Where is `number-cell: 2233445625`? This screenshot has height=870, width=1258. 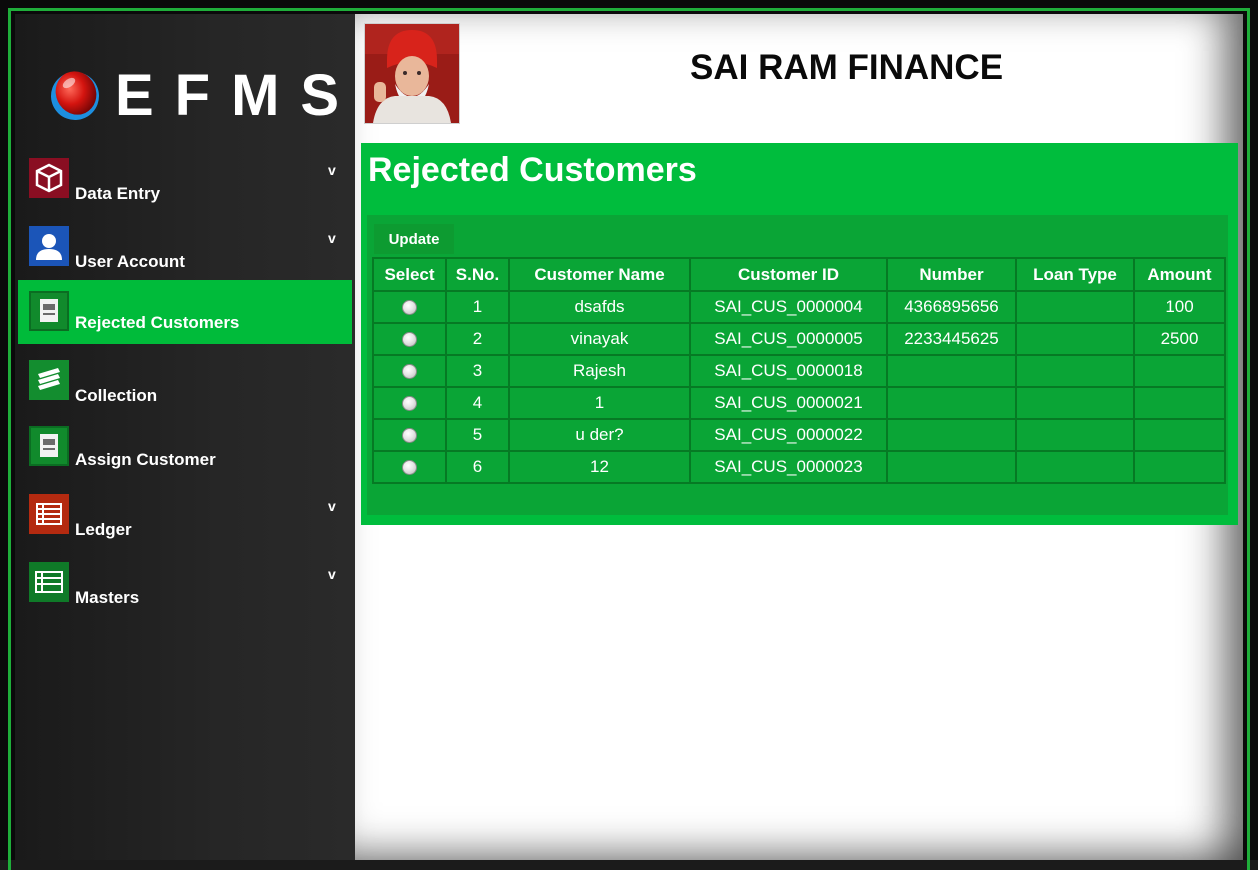
number-cell: 2233445625 is located at coordinates (951, 339).